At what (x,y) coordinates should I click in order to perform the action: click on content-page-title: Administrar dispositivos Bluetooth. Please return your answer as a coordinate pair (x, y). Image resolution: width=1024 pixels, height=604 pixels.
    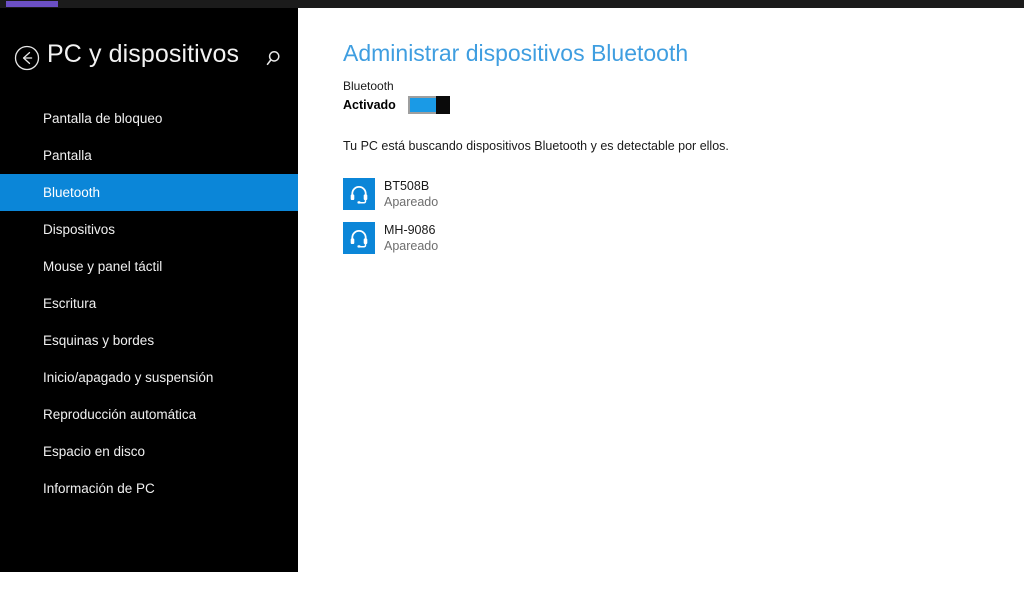
    Looking at the image, I should click on (516, 53).